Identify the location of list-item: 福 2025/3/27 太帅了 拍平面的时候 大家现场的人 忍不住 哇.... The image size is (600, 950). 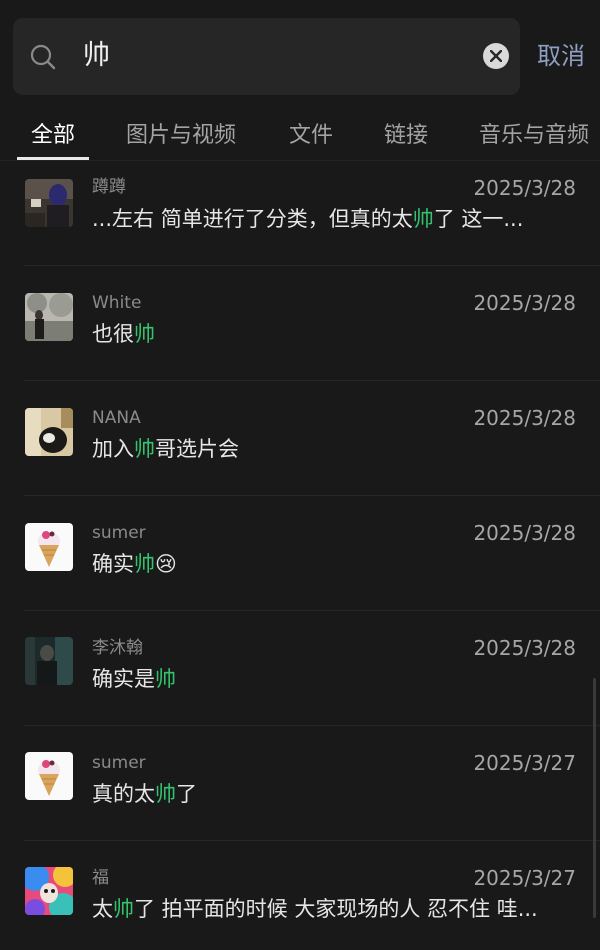
(300, 895).